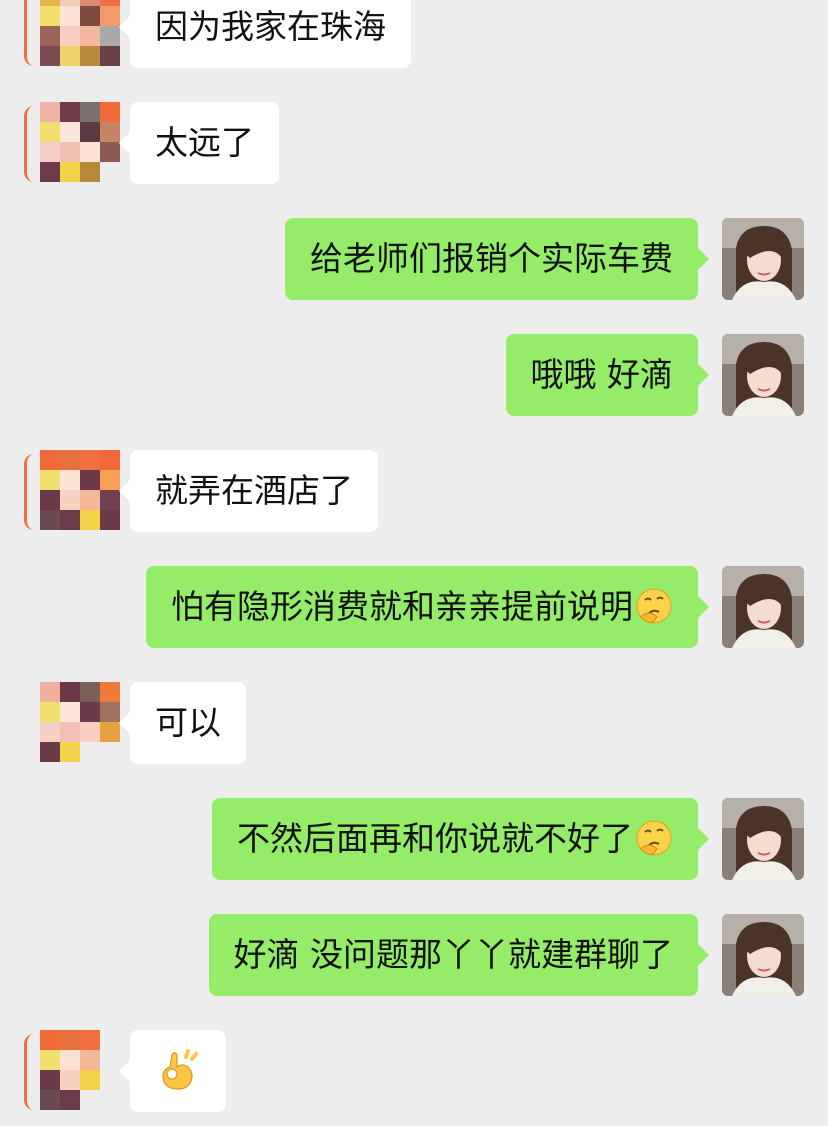 The height and width of the screenshot is (1126, 828). I want to click on message-text: 可以, so click(188, 722).